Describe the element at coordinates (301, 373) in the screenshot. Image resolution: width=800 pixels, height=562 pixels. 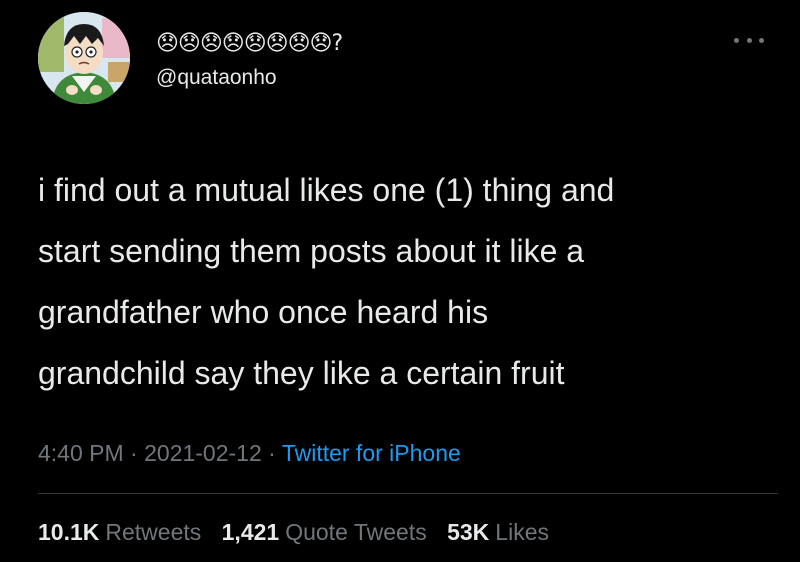
I see `tweet-text-line: grandchild say they like a certain fruit` at that location.